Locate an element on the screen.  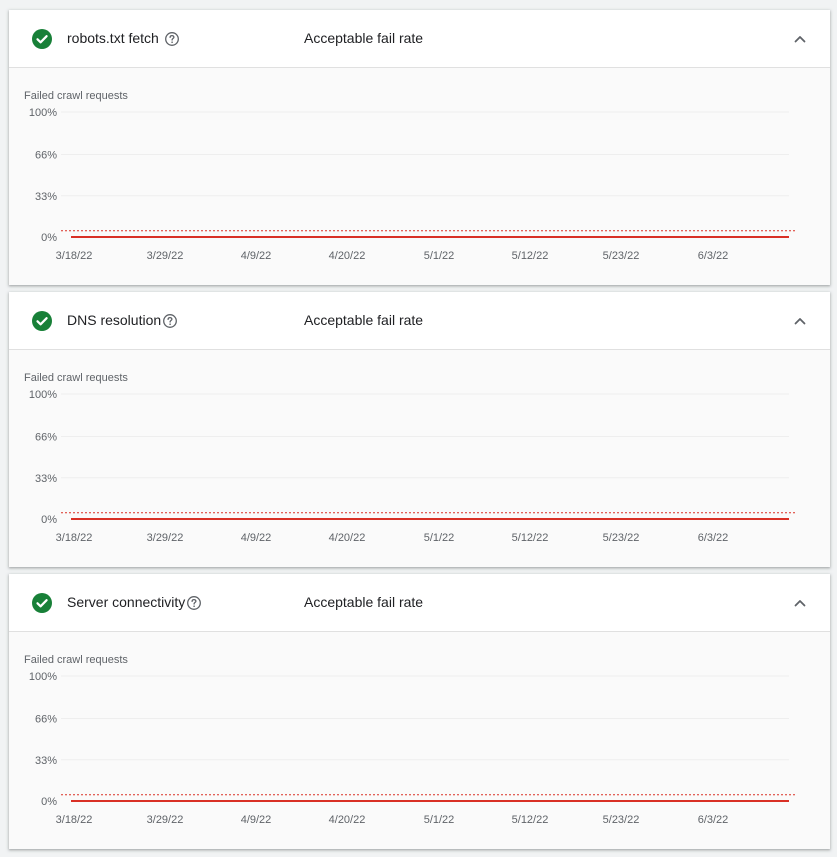
card-header: DNS resolution Acceptable fail rate is located at coordinates (419, 321).